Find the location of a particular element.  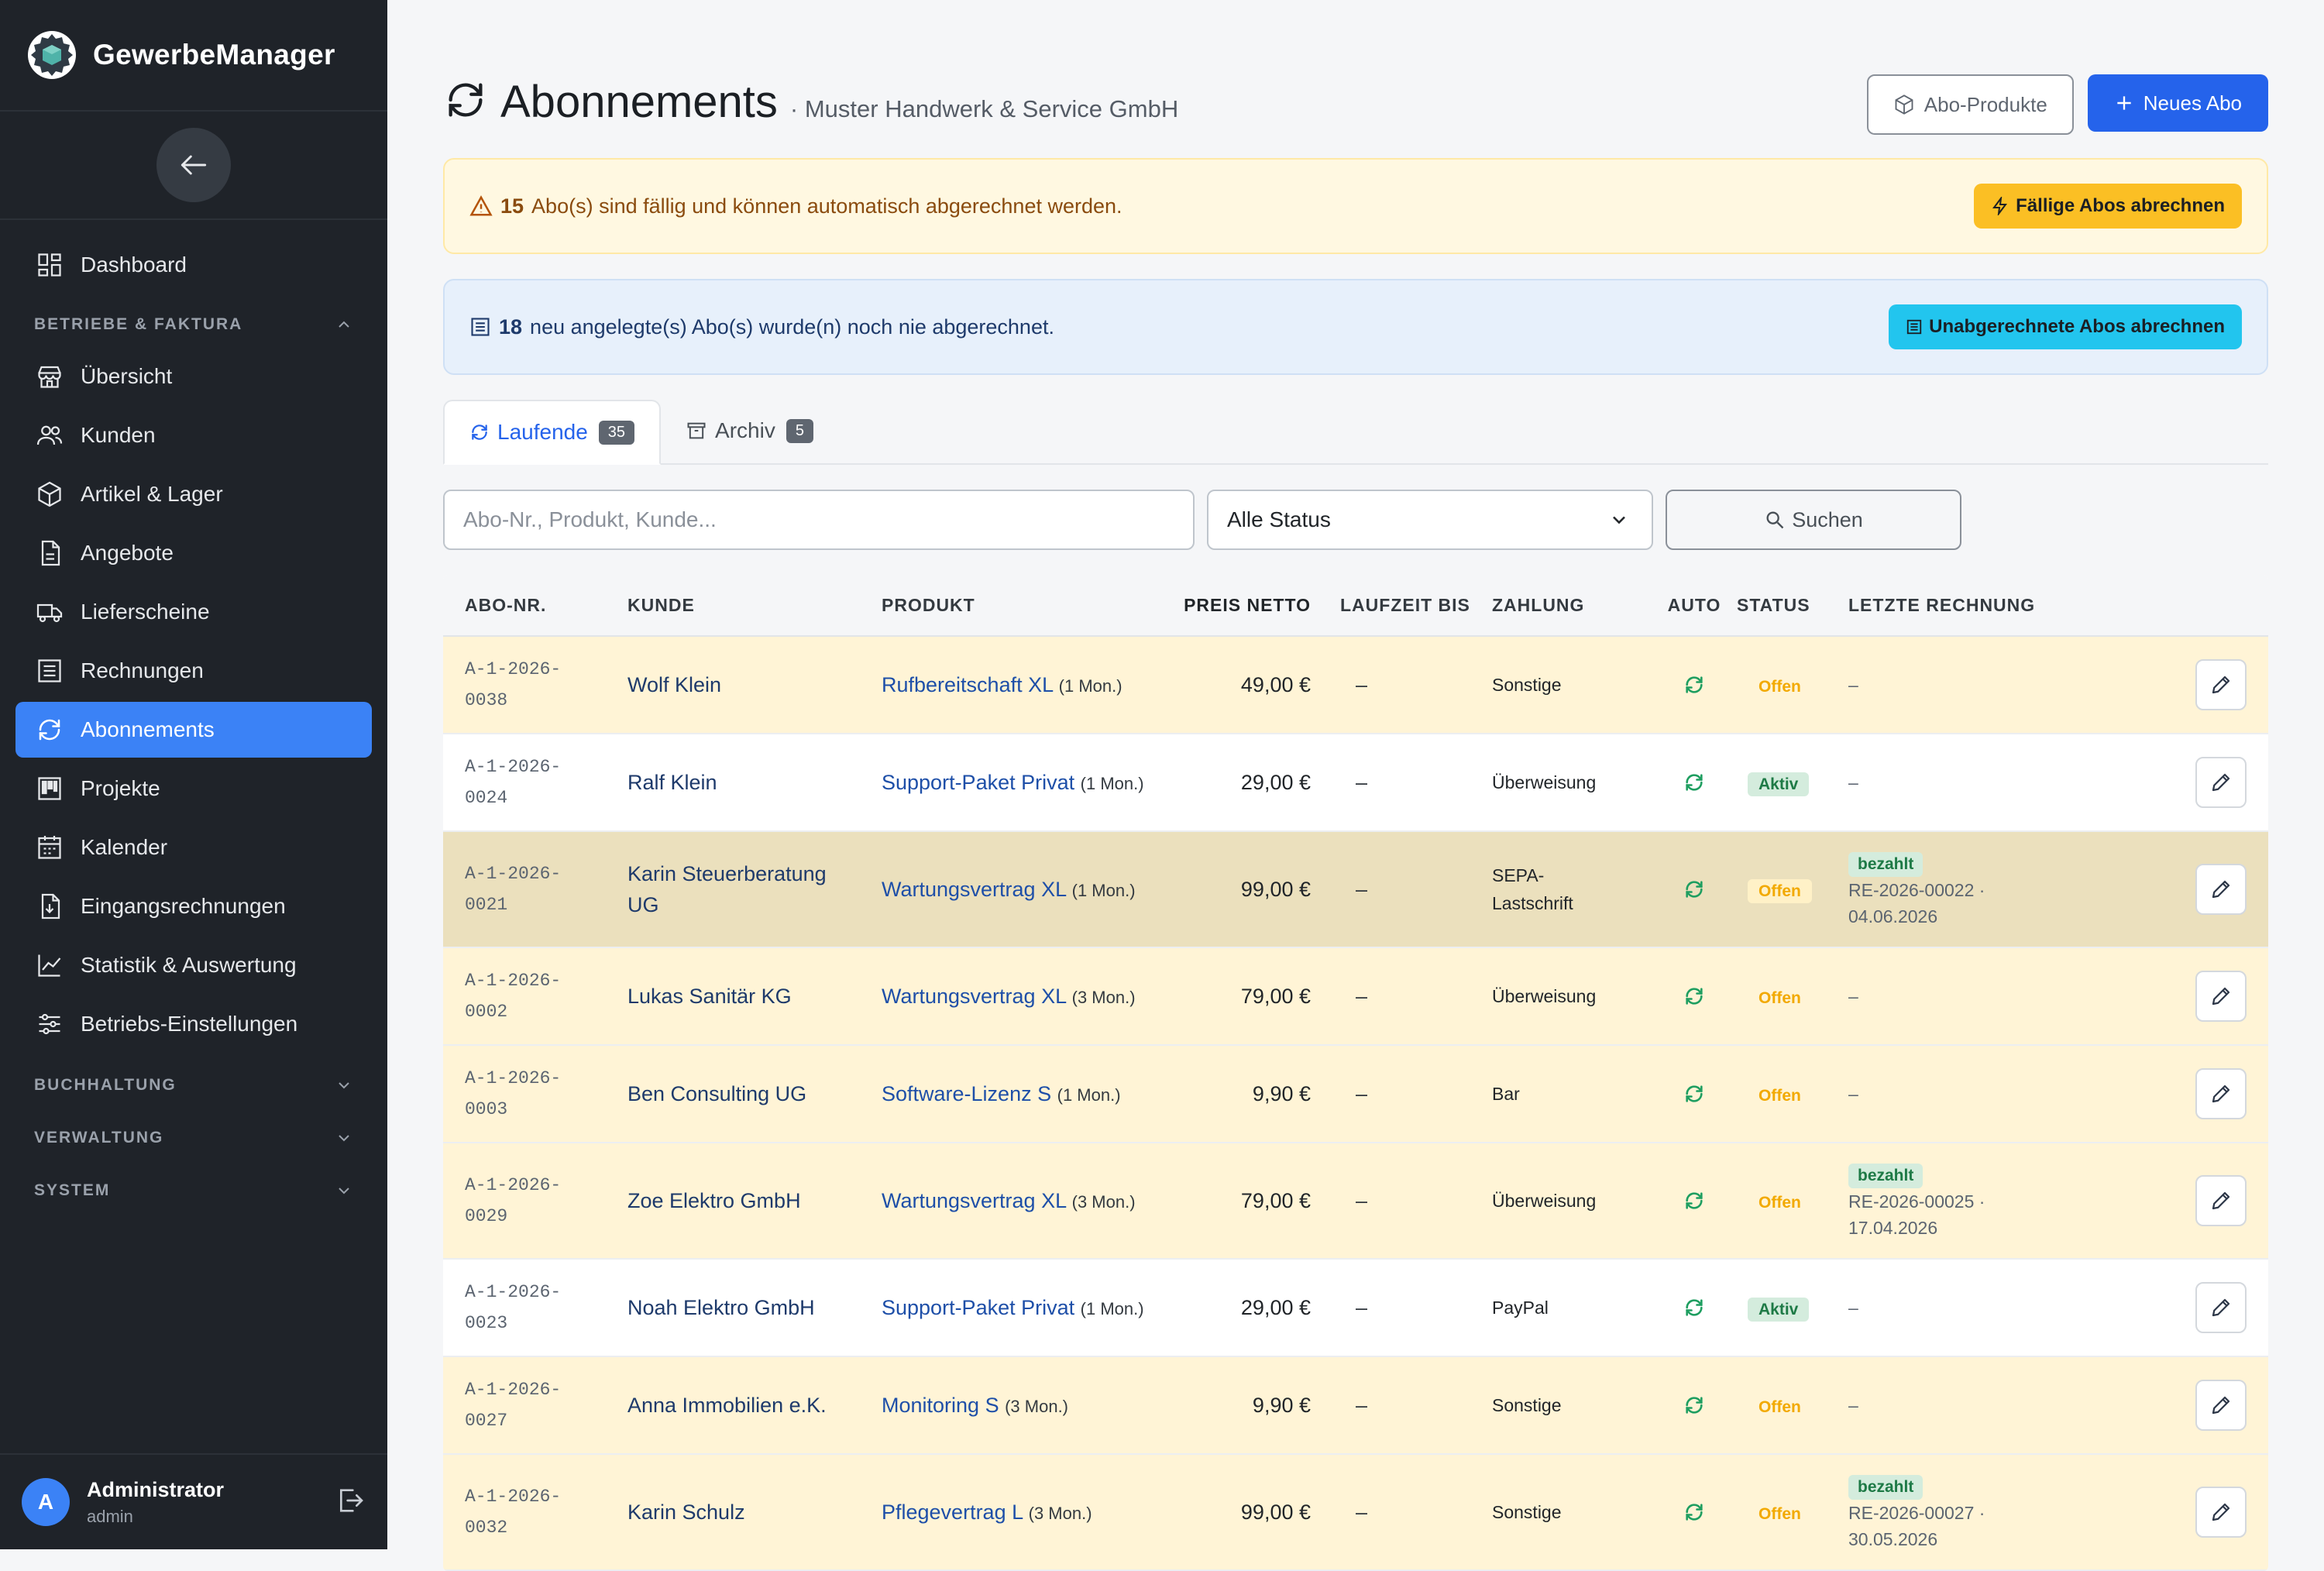

produkt-link: Wartungsvertrag XL (1 Mon.) is located at coordinates (1019, 890).